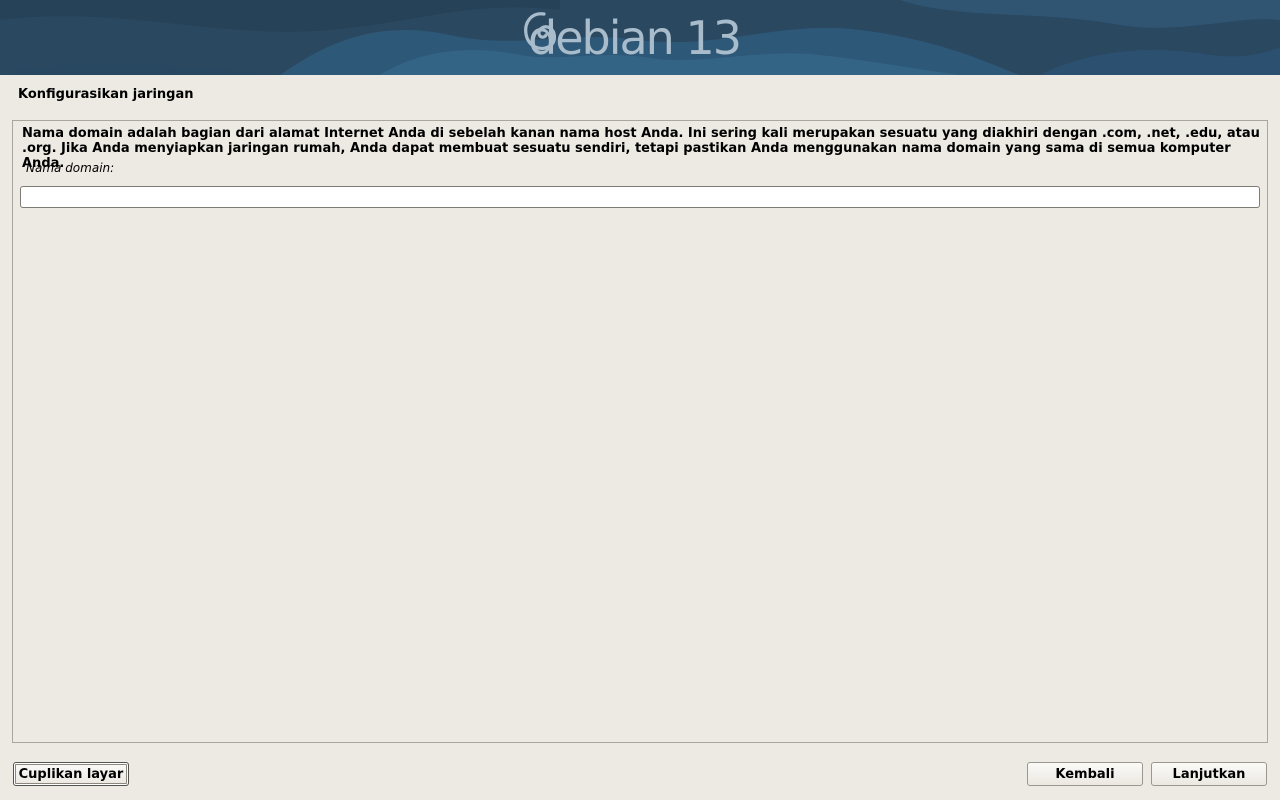  What do you see at coordinates (631, 38) in the screenshot?
I see `debian-logo: debian 13` at bounding box center [631, 38].